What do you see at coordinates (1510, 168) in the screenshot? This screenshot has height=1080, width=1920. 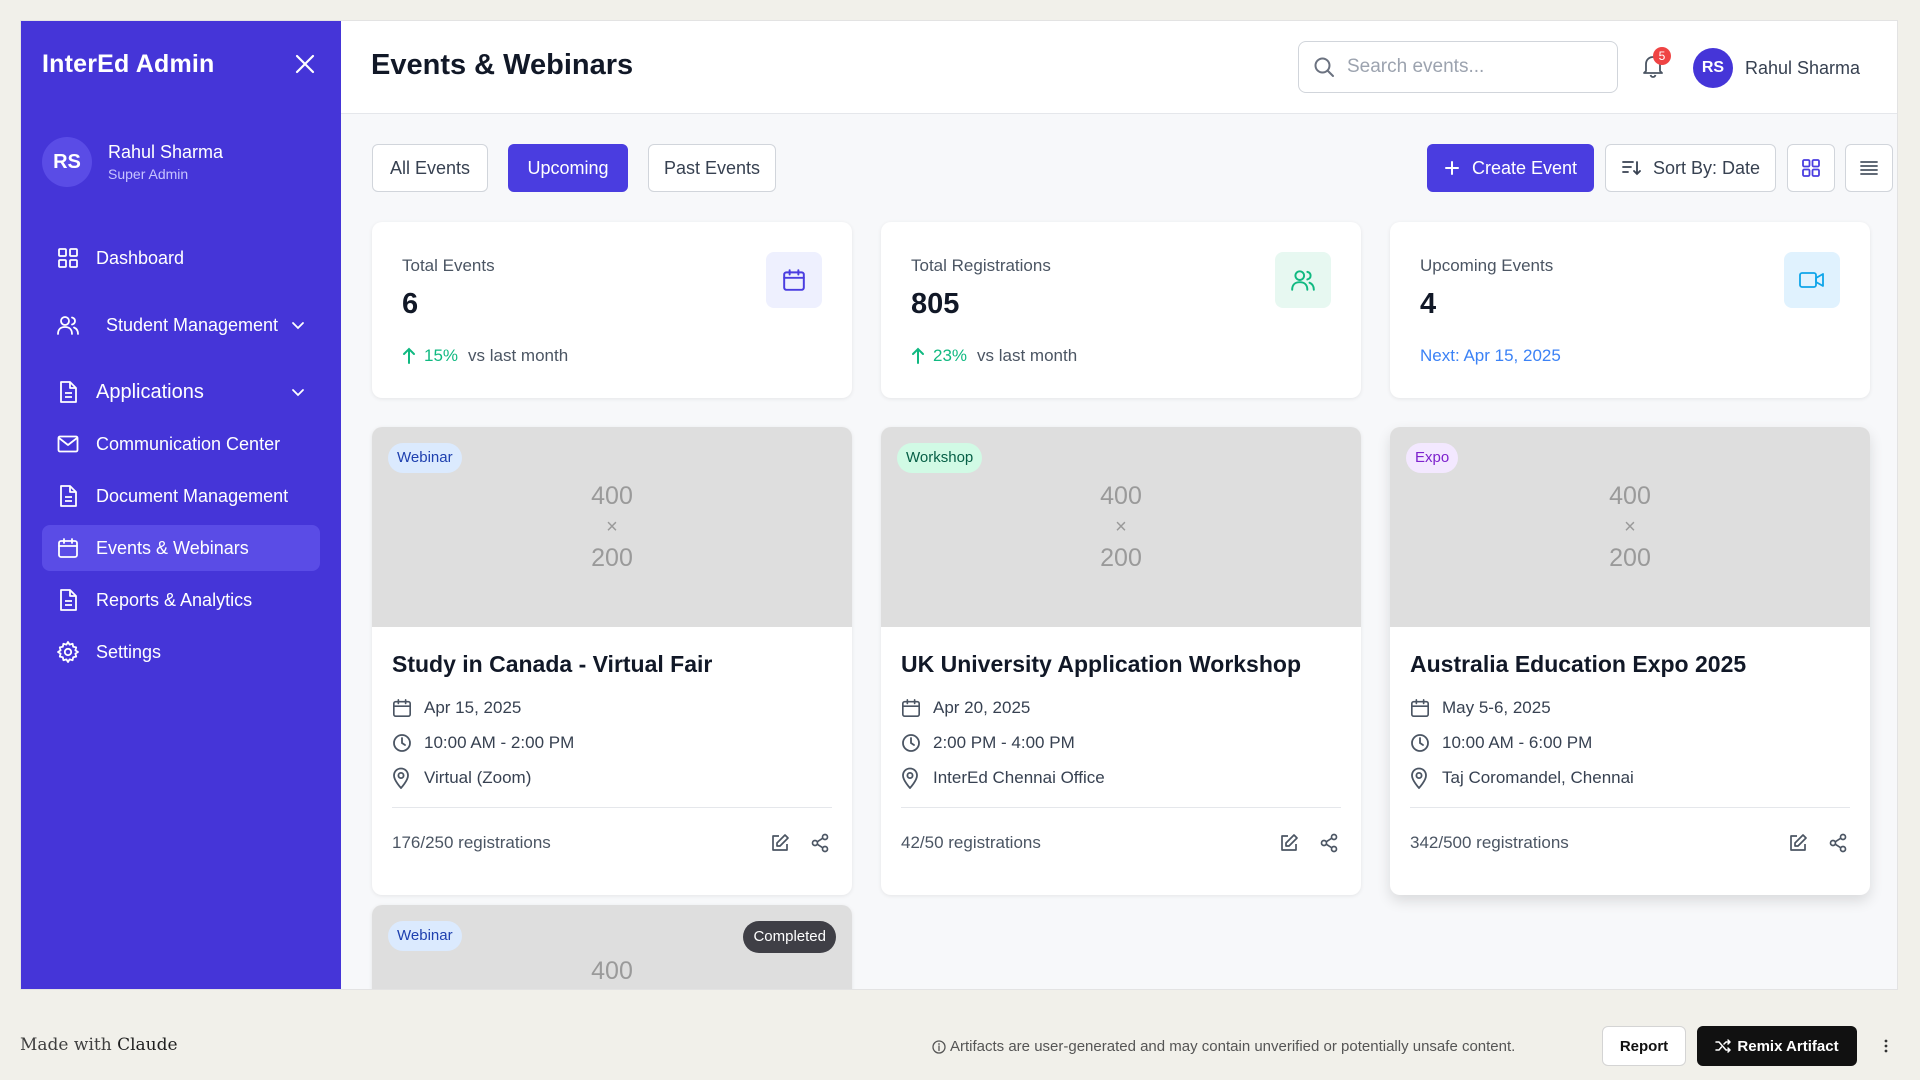 I see `create-event-button: Create Event` at bounding box center [1510, 168].